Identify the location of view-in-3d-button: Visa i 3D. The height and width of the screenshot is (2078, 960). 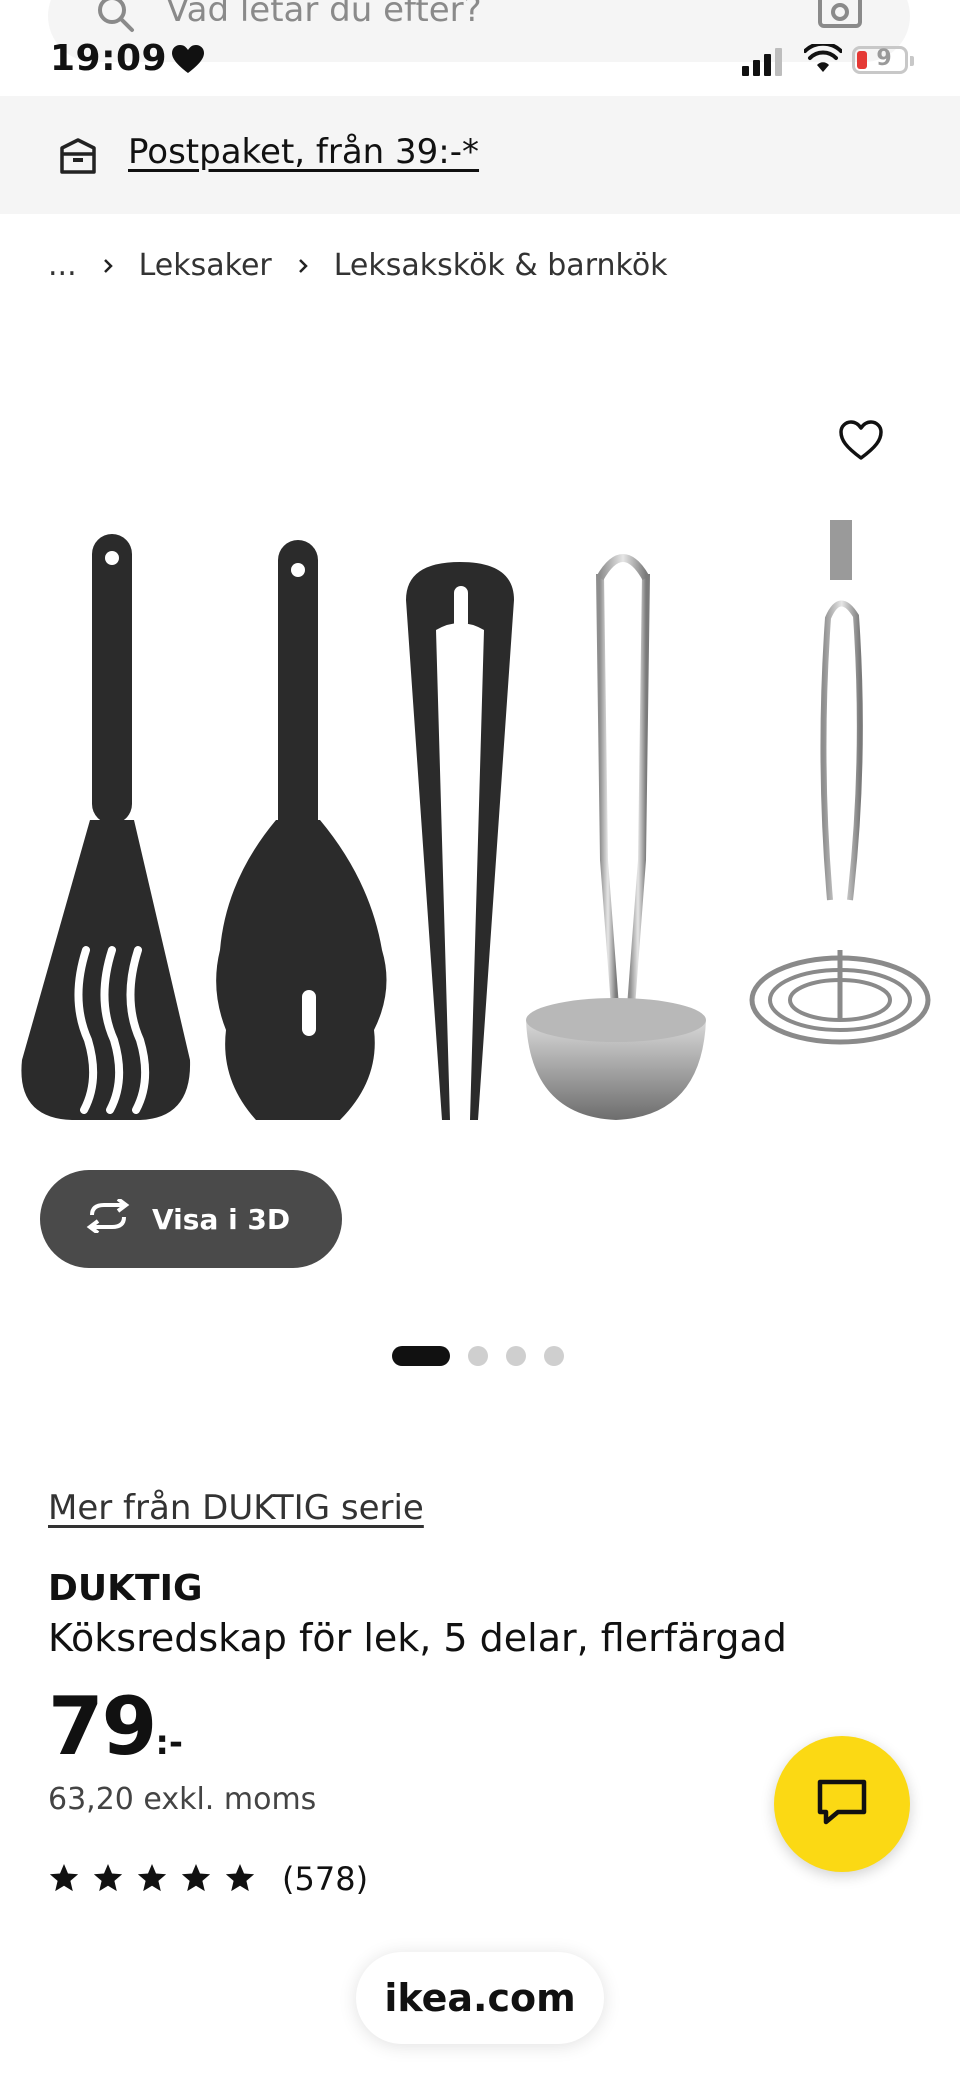
(191, 1219).